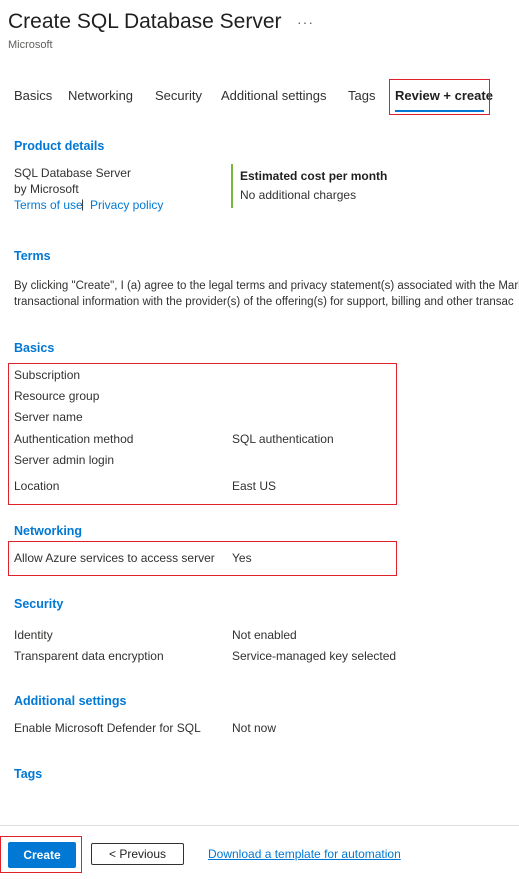 The width and height of the screenshot is (519, 879). What do you see at coordinates (314, 656) in the screenshot?
I see `tde-value: Service-managed key selected` at bounding box center [314, 656].